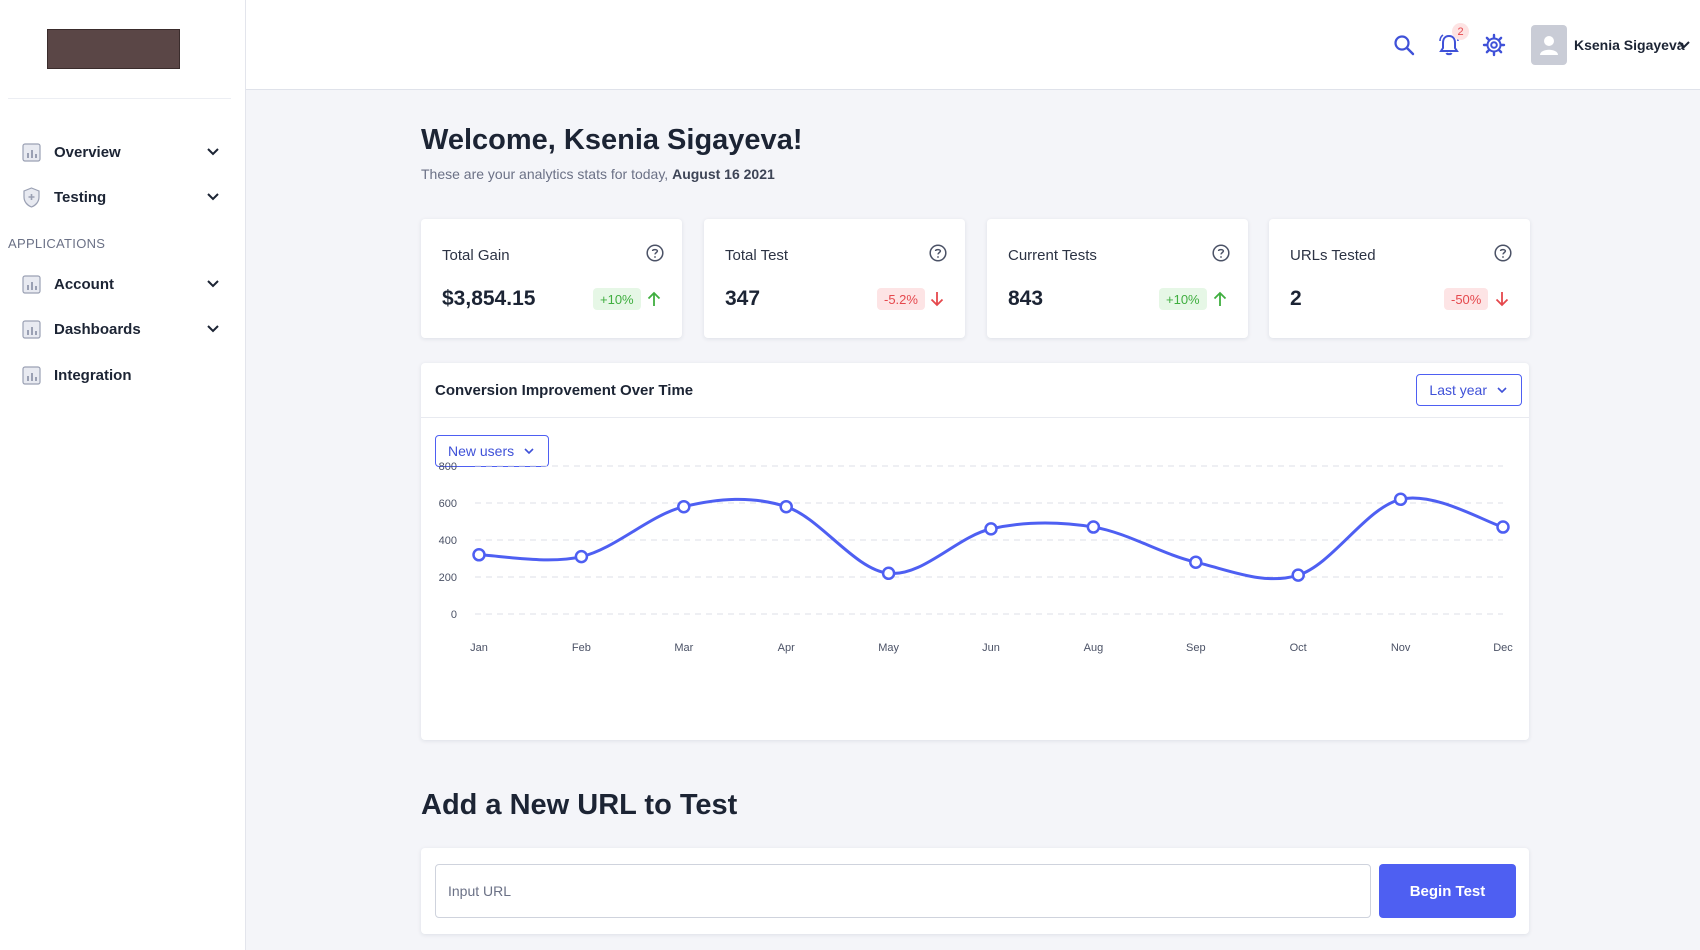 The height and width of the screenshot is (950, 1700). What do you see at coordinates (564, 390) in the screenshot?
I see `chart-title: Conversion Improvement Over Time` at bounding box center [564, 390].